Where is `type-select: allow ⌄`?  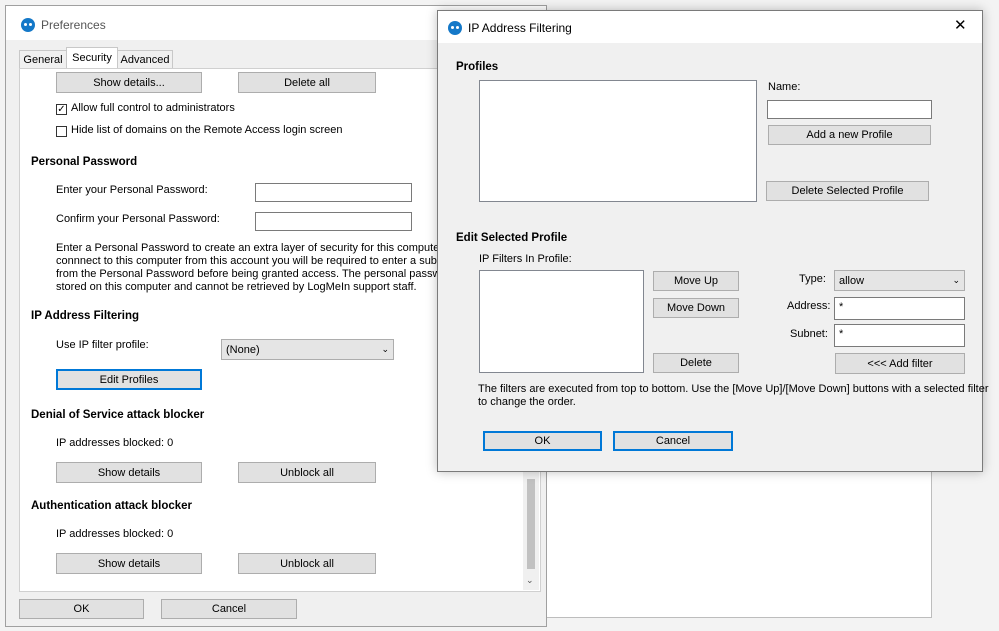
type-select: allow ⌄ is located at coordinates (899, 280).